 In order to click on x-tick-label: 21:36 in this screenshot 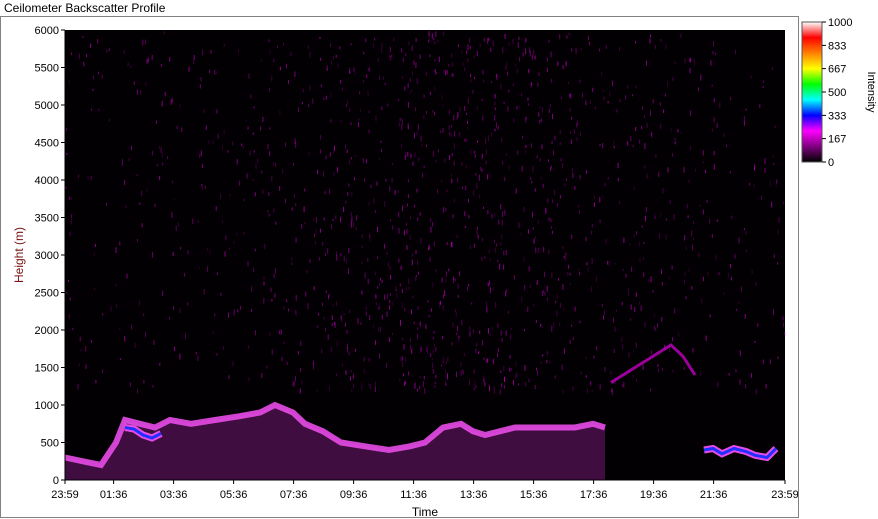, I will do `click(714, 495)`.